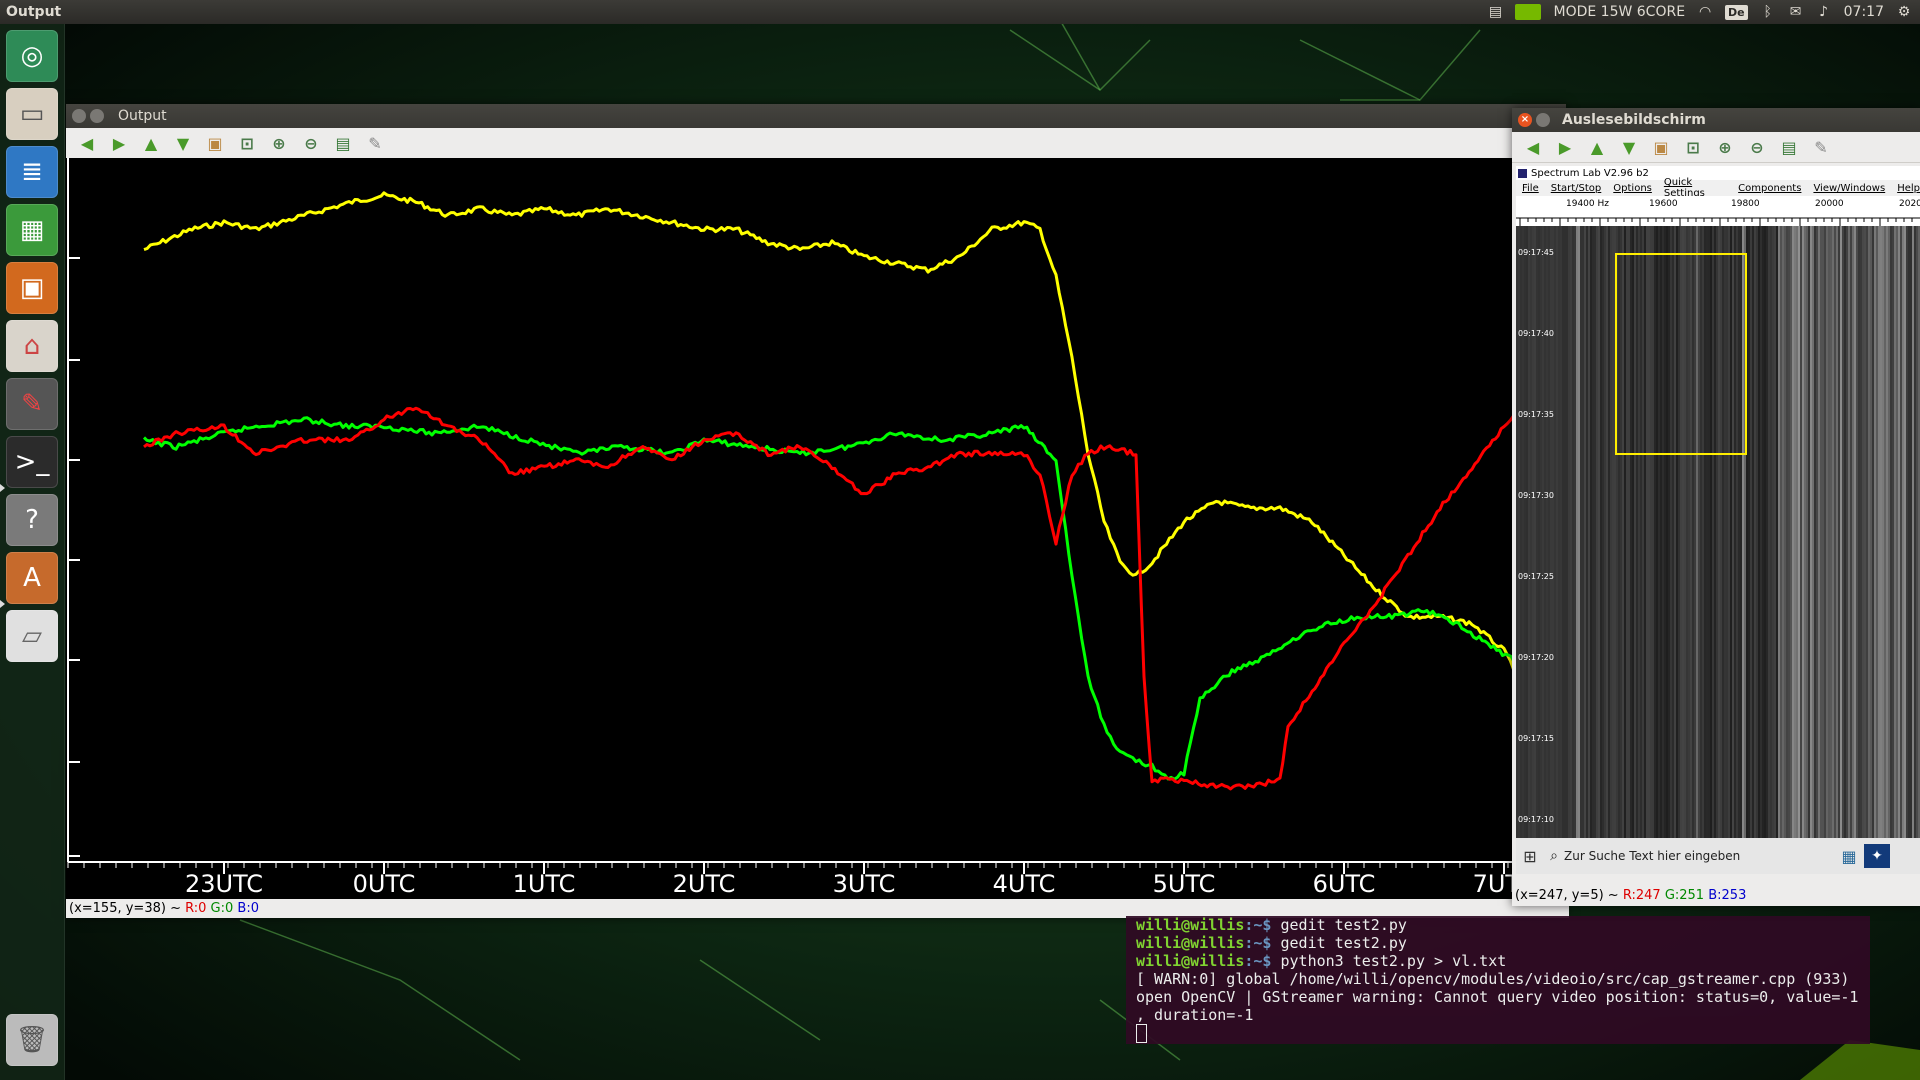 Image resolution: width=1920 pixels, height=1080 pixels. What do you see at coordinates (32, 1040) in the screenshot?
I see `trash-icon: 🗑` at bounding box center [32, 1040].